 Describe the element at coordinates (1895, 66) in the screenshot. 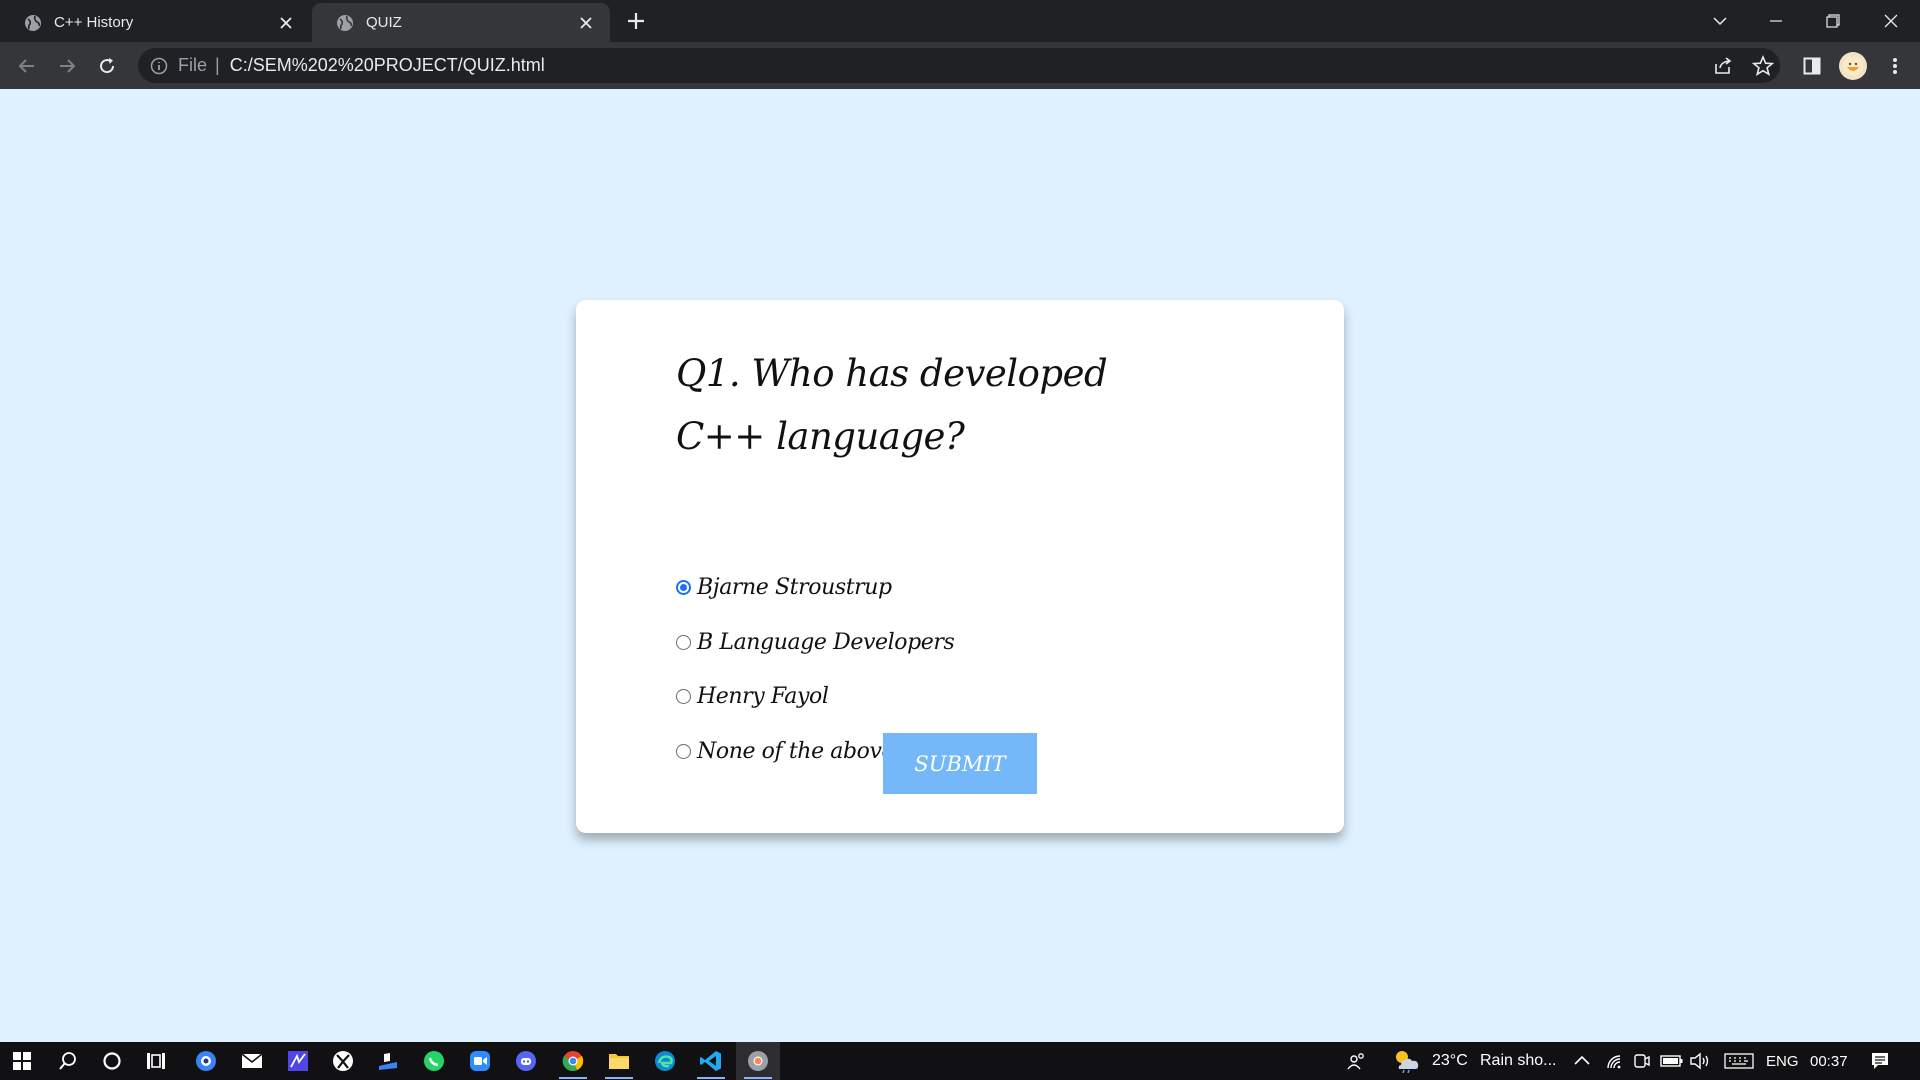

I see `menu-button` at that location.